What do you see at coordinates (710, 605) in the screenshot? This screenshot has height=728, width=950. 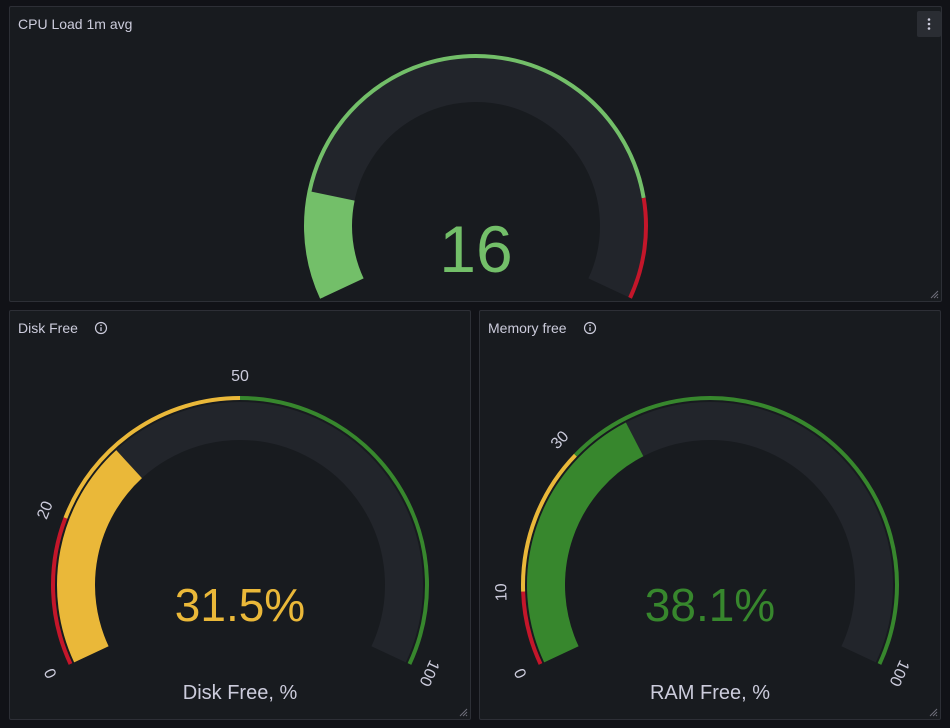 I see `gauge-value-text: 38.1%` at bounding box center [710, 605].